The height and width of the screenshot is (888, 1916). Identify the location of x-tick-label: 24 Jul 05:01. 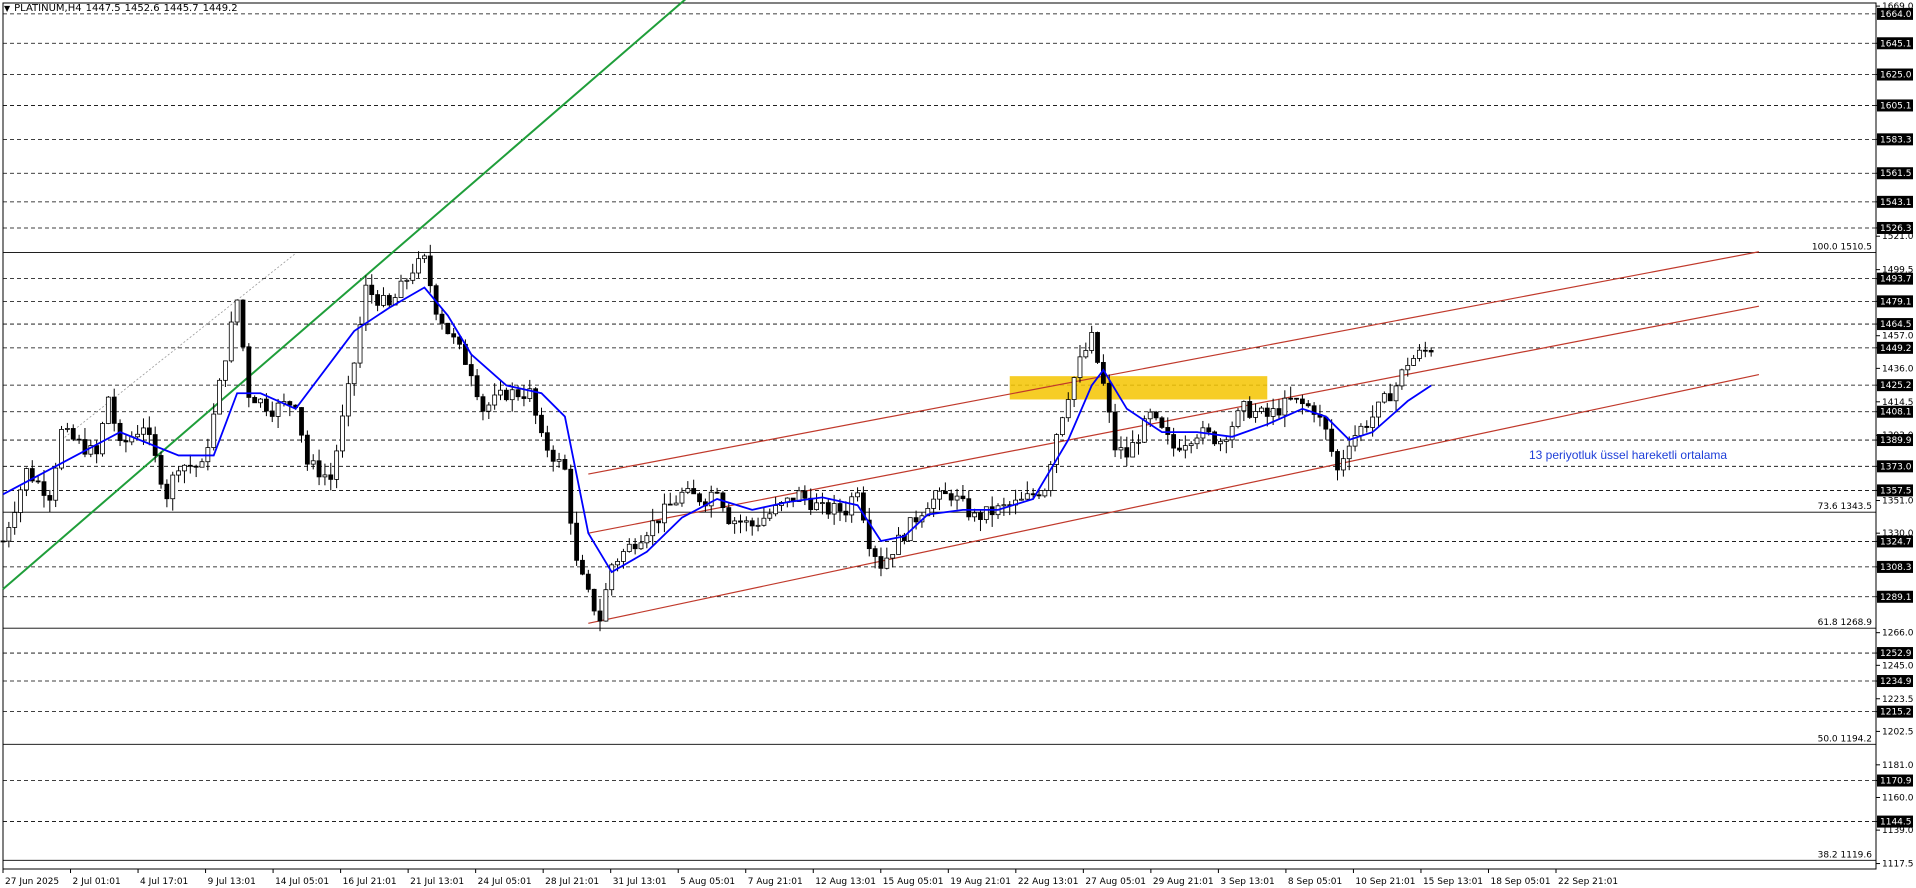
(505, 882).